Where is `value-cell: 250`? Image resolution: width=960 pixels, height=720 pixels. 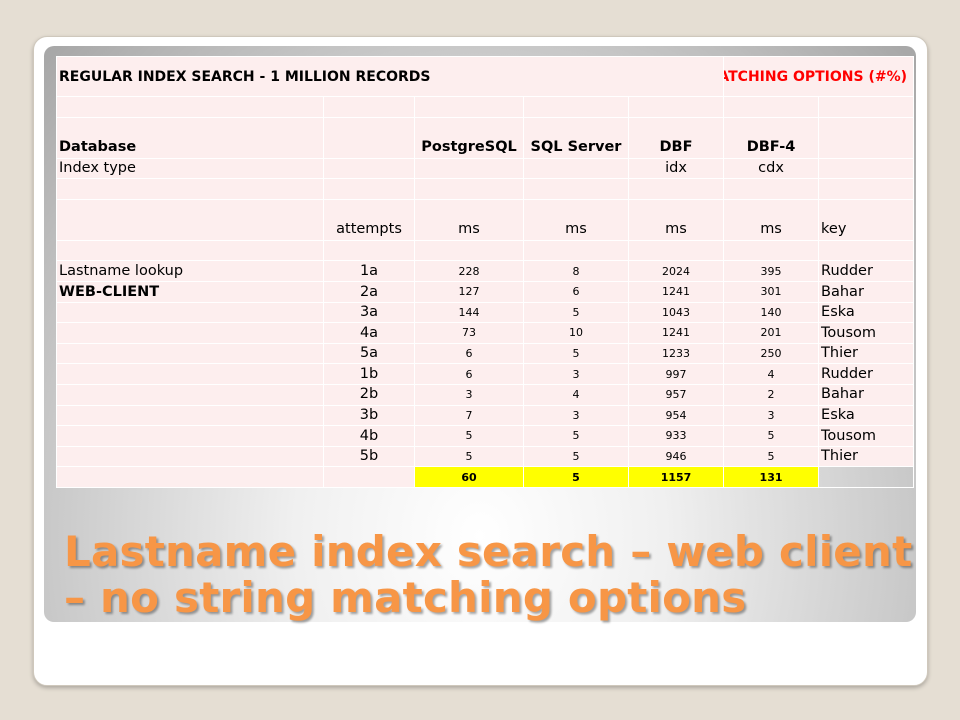
value-cell: 250 is located at coordinates (771, 353).